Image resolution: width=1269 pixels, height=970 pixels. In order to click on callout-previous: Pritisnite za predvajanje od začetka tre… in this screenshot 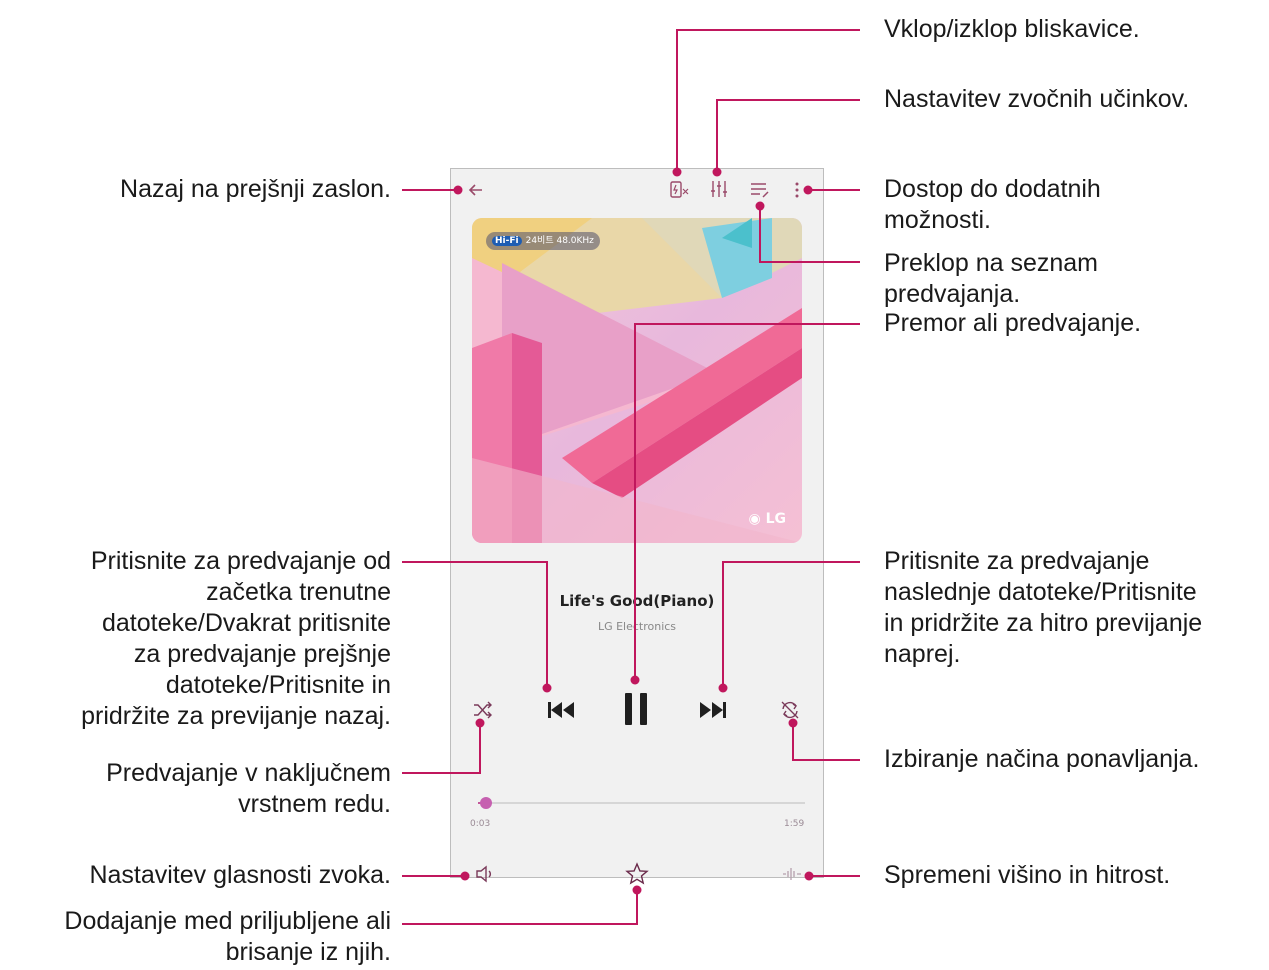, I will do `click(236, 638)`.